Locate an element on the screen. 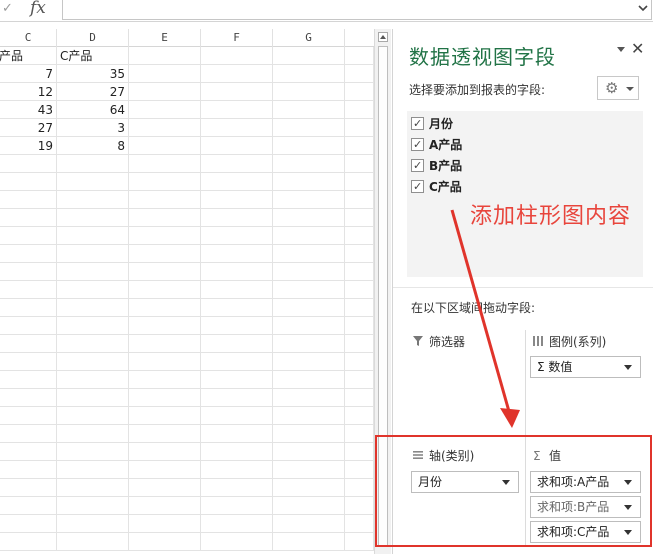 Image resolution: width=653 pixels, height=554 pixels. check-icon: ✓ is located at coordinates (7, 8).